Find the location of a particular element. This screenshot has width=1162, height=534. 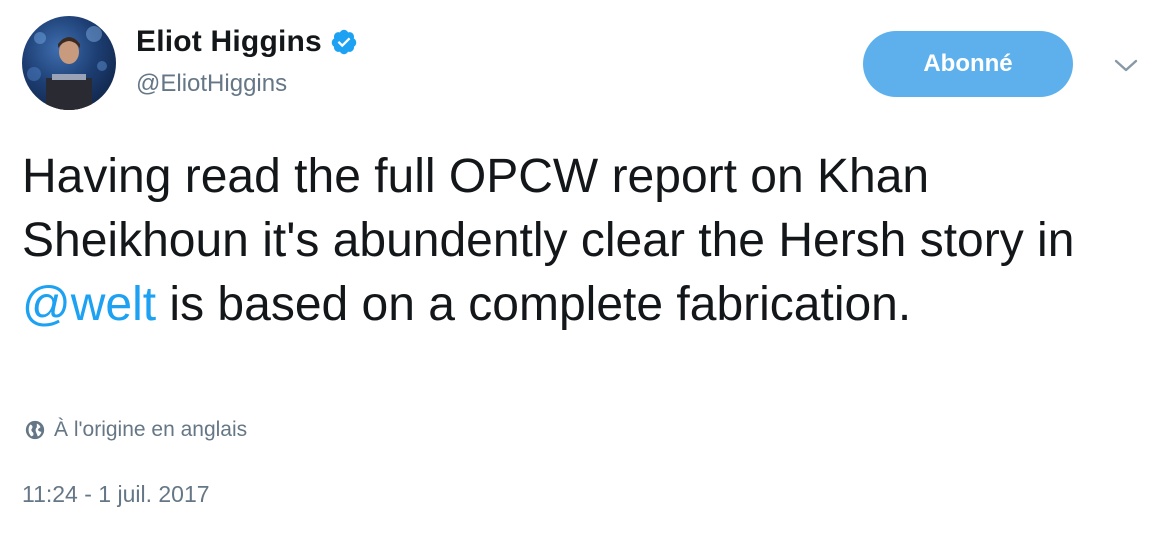

globe-icon is located at coordinates (35, 430).